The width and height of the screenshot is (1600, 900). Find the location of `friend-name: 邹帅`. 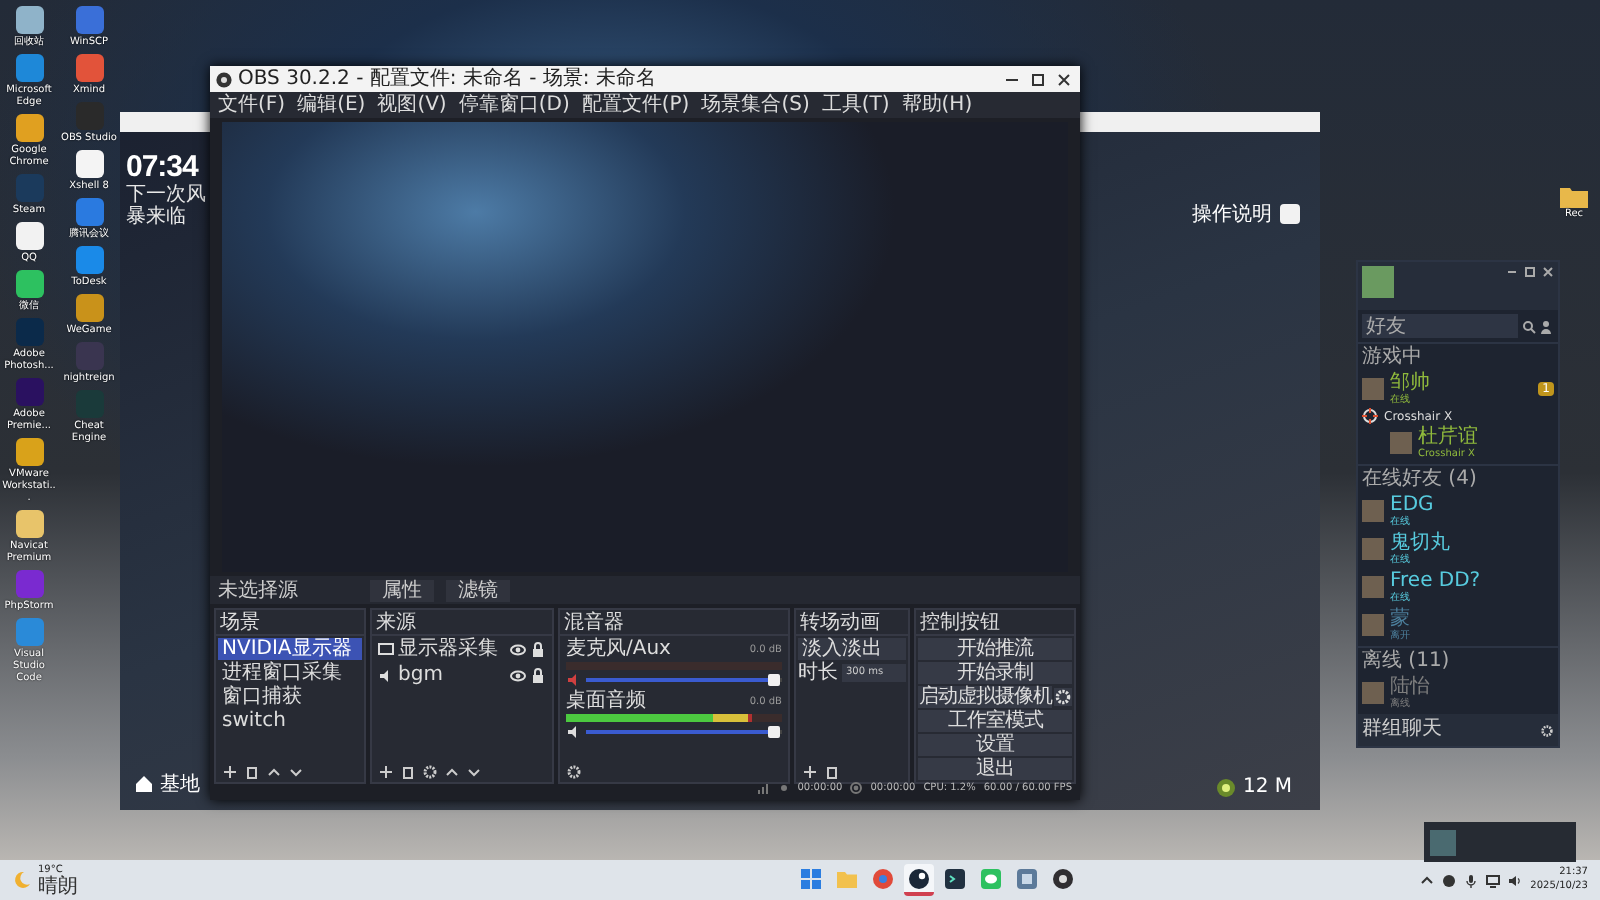

friend-name: 邹帅 is located at coordinates (1461, 383).